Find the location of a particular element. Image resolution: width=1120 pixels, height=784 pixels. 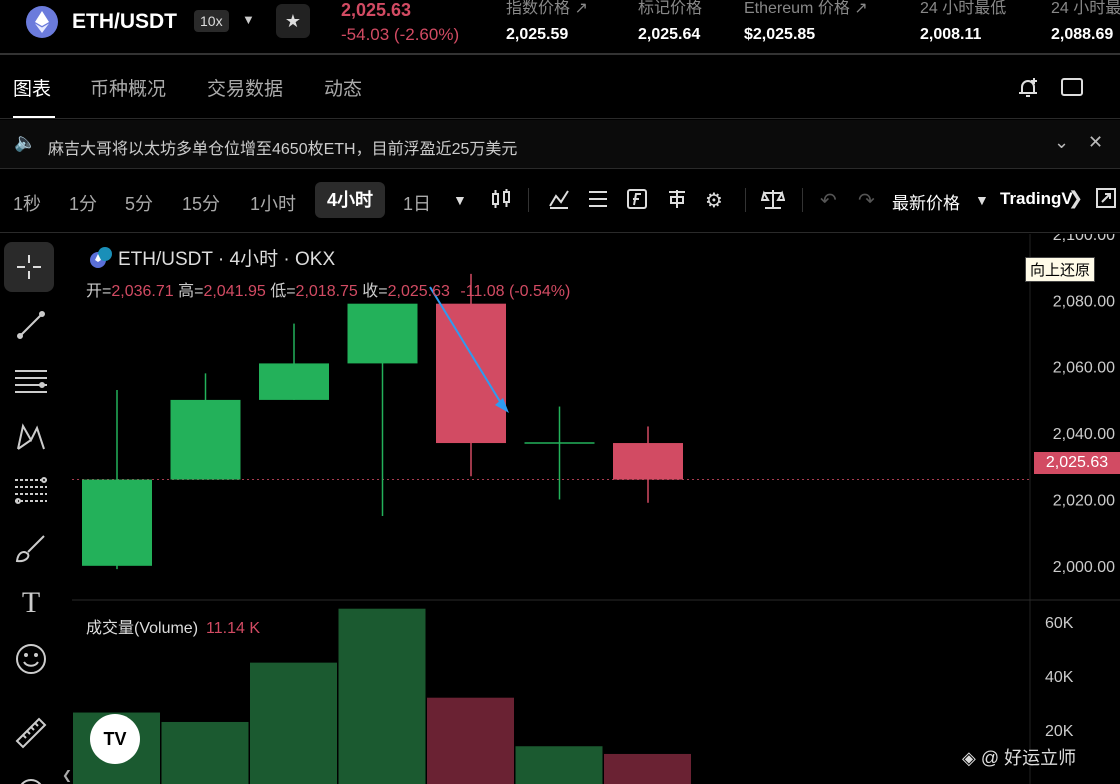

star-icon: ★ is located at coordinates (293, 21).